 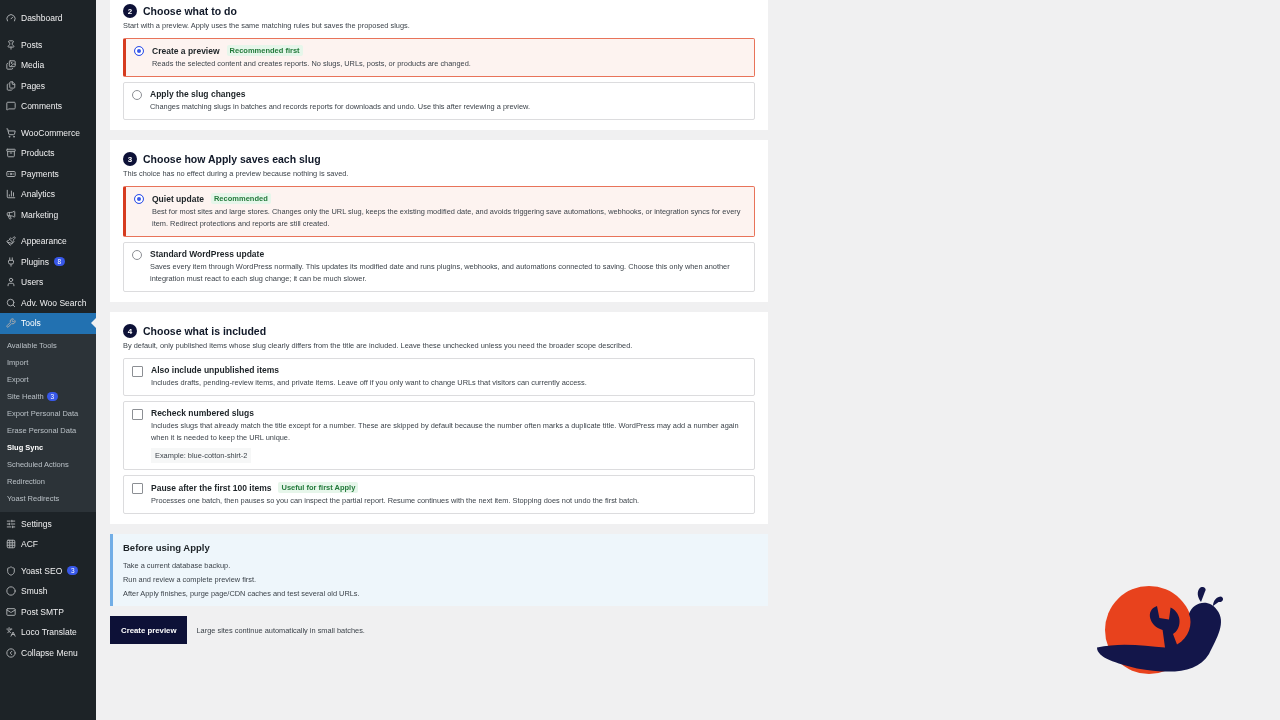 I want to click on search-icon, so click(x=11, y=302).